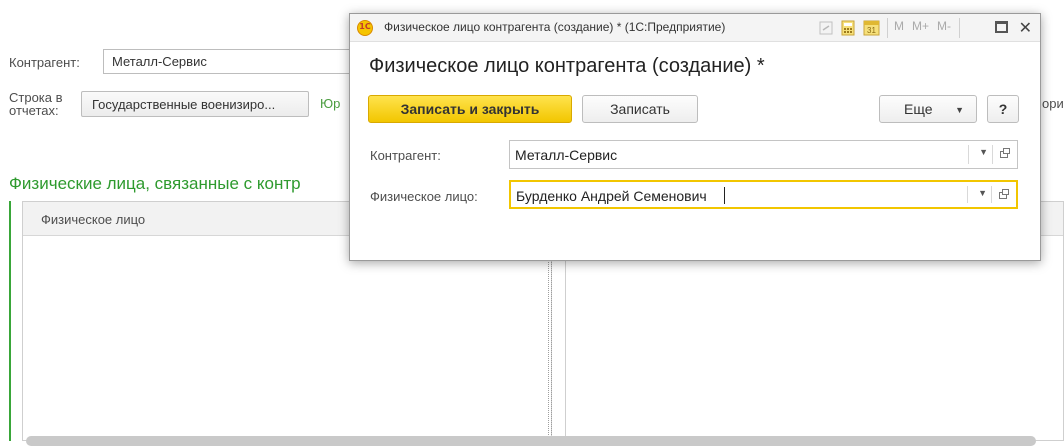 The height and width of the screenshot is (446, 1064). What do you see at coordinates (548, 348) in the screenshot?
I see `splitter-dots-left` at bounding box center [548, 348].